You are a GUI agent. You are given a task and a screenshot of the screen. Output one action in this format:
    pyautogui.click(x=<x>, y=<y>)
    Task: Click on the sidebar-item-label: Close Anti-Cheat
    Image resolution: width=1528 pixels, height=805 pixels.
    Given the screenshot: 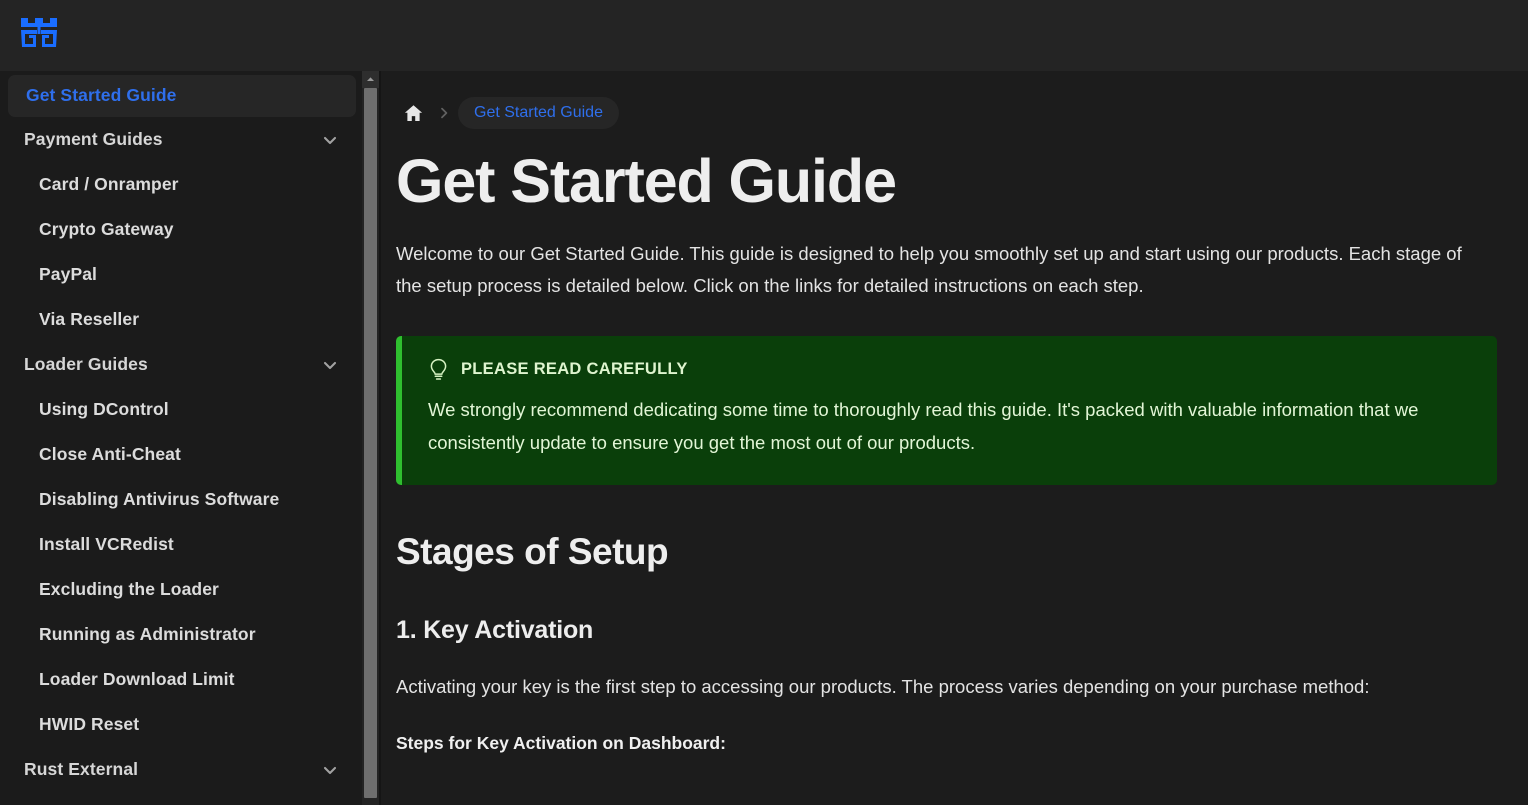 What is the action you would take?
    pyautogui.click(x=110, y=453)
    